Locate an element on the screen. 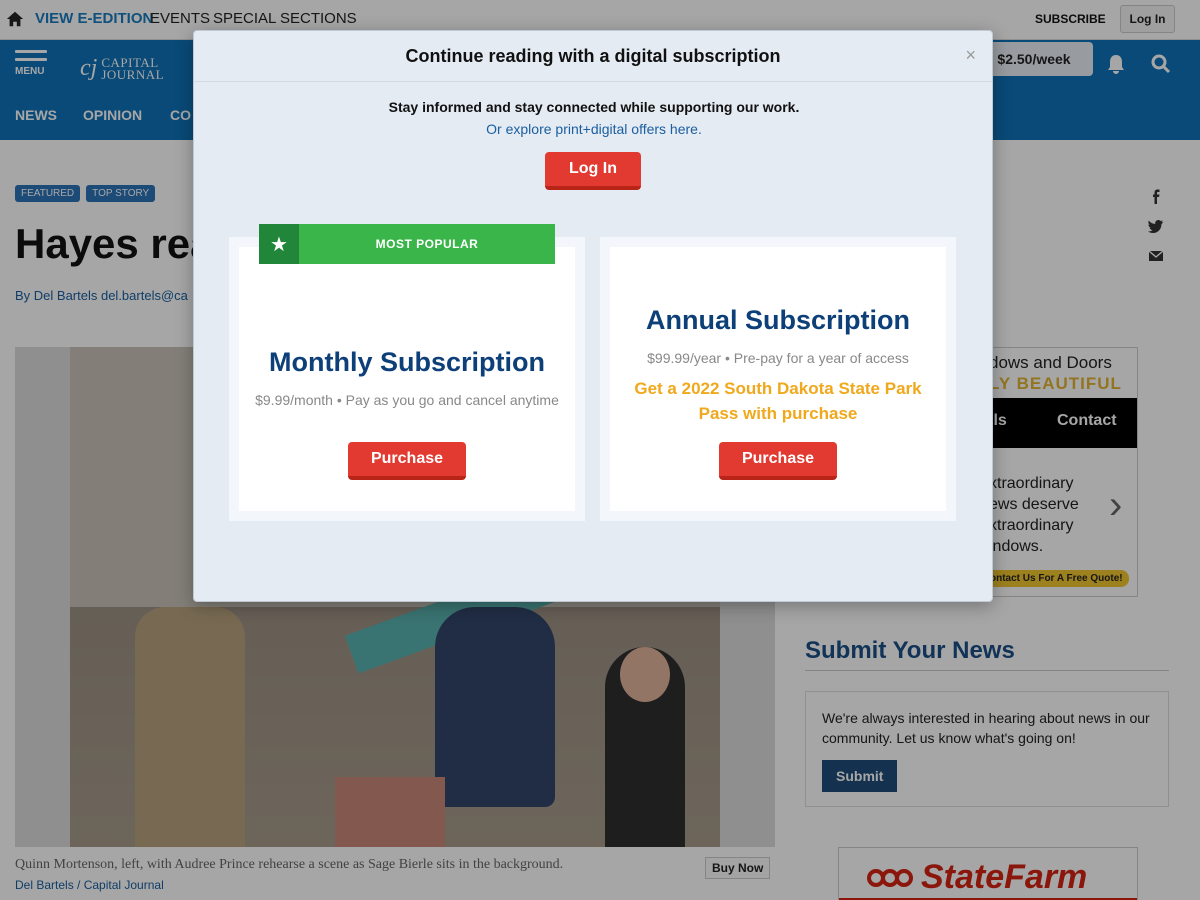 The image size is (1200, 900). most-popular-label: MOST POPULAR is located at coordinates (427, 244).